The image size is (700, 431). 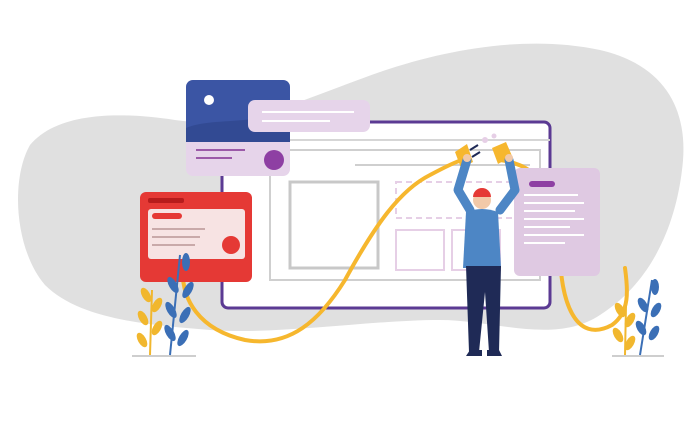 I want to click on profile-card-icon, so click(x=196, y=237).